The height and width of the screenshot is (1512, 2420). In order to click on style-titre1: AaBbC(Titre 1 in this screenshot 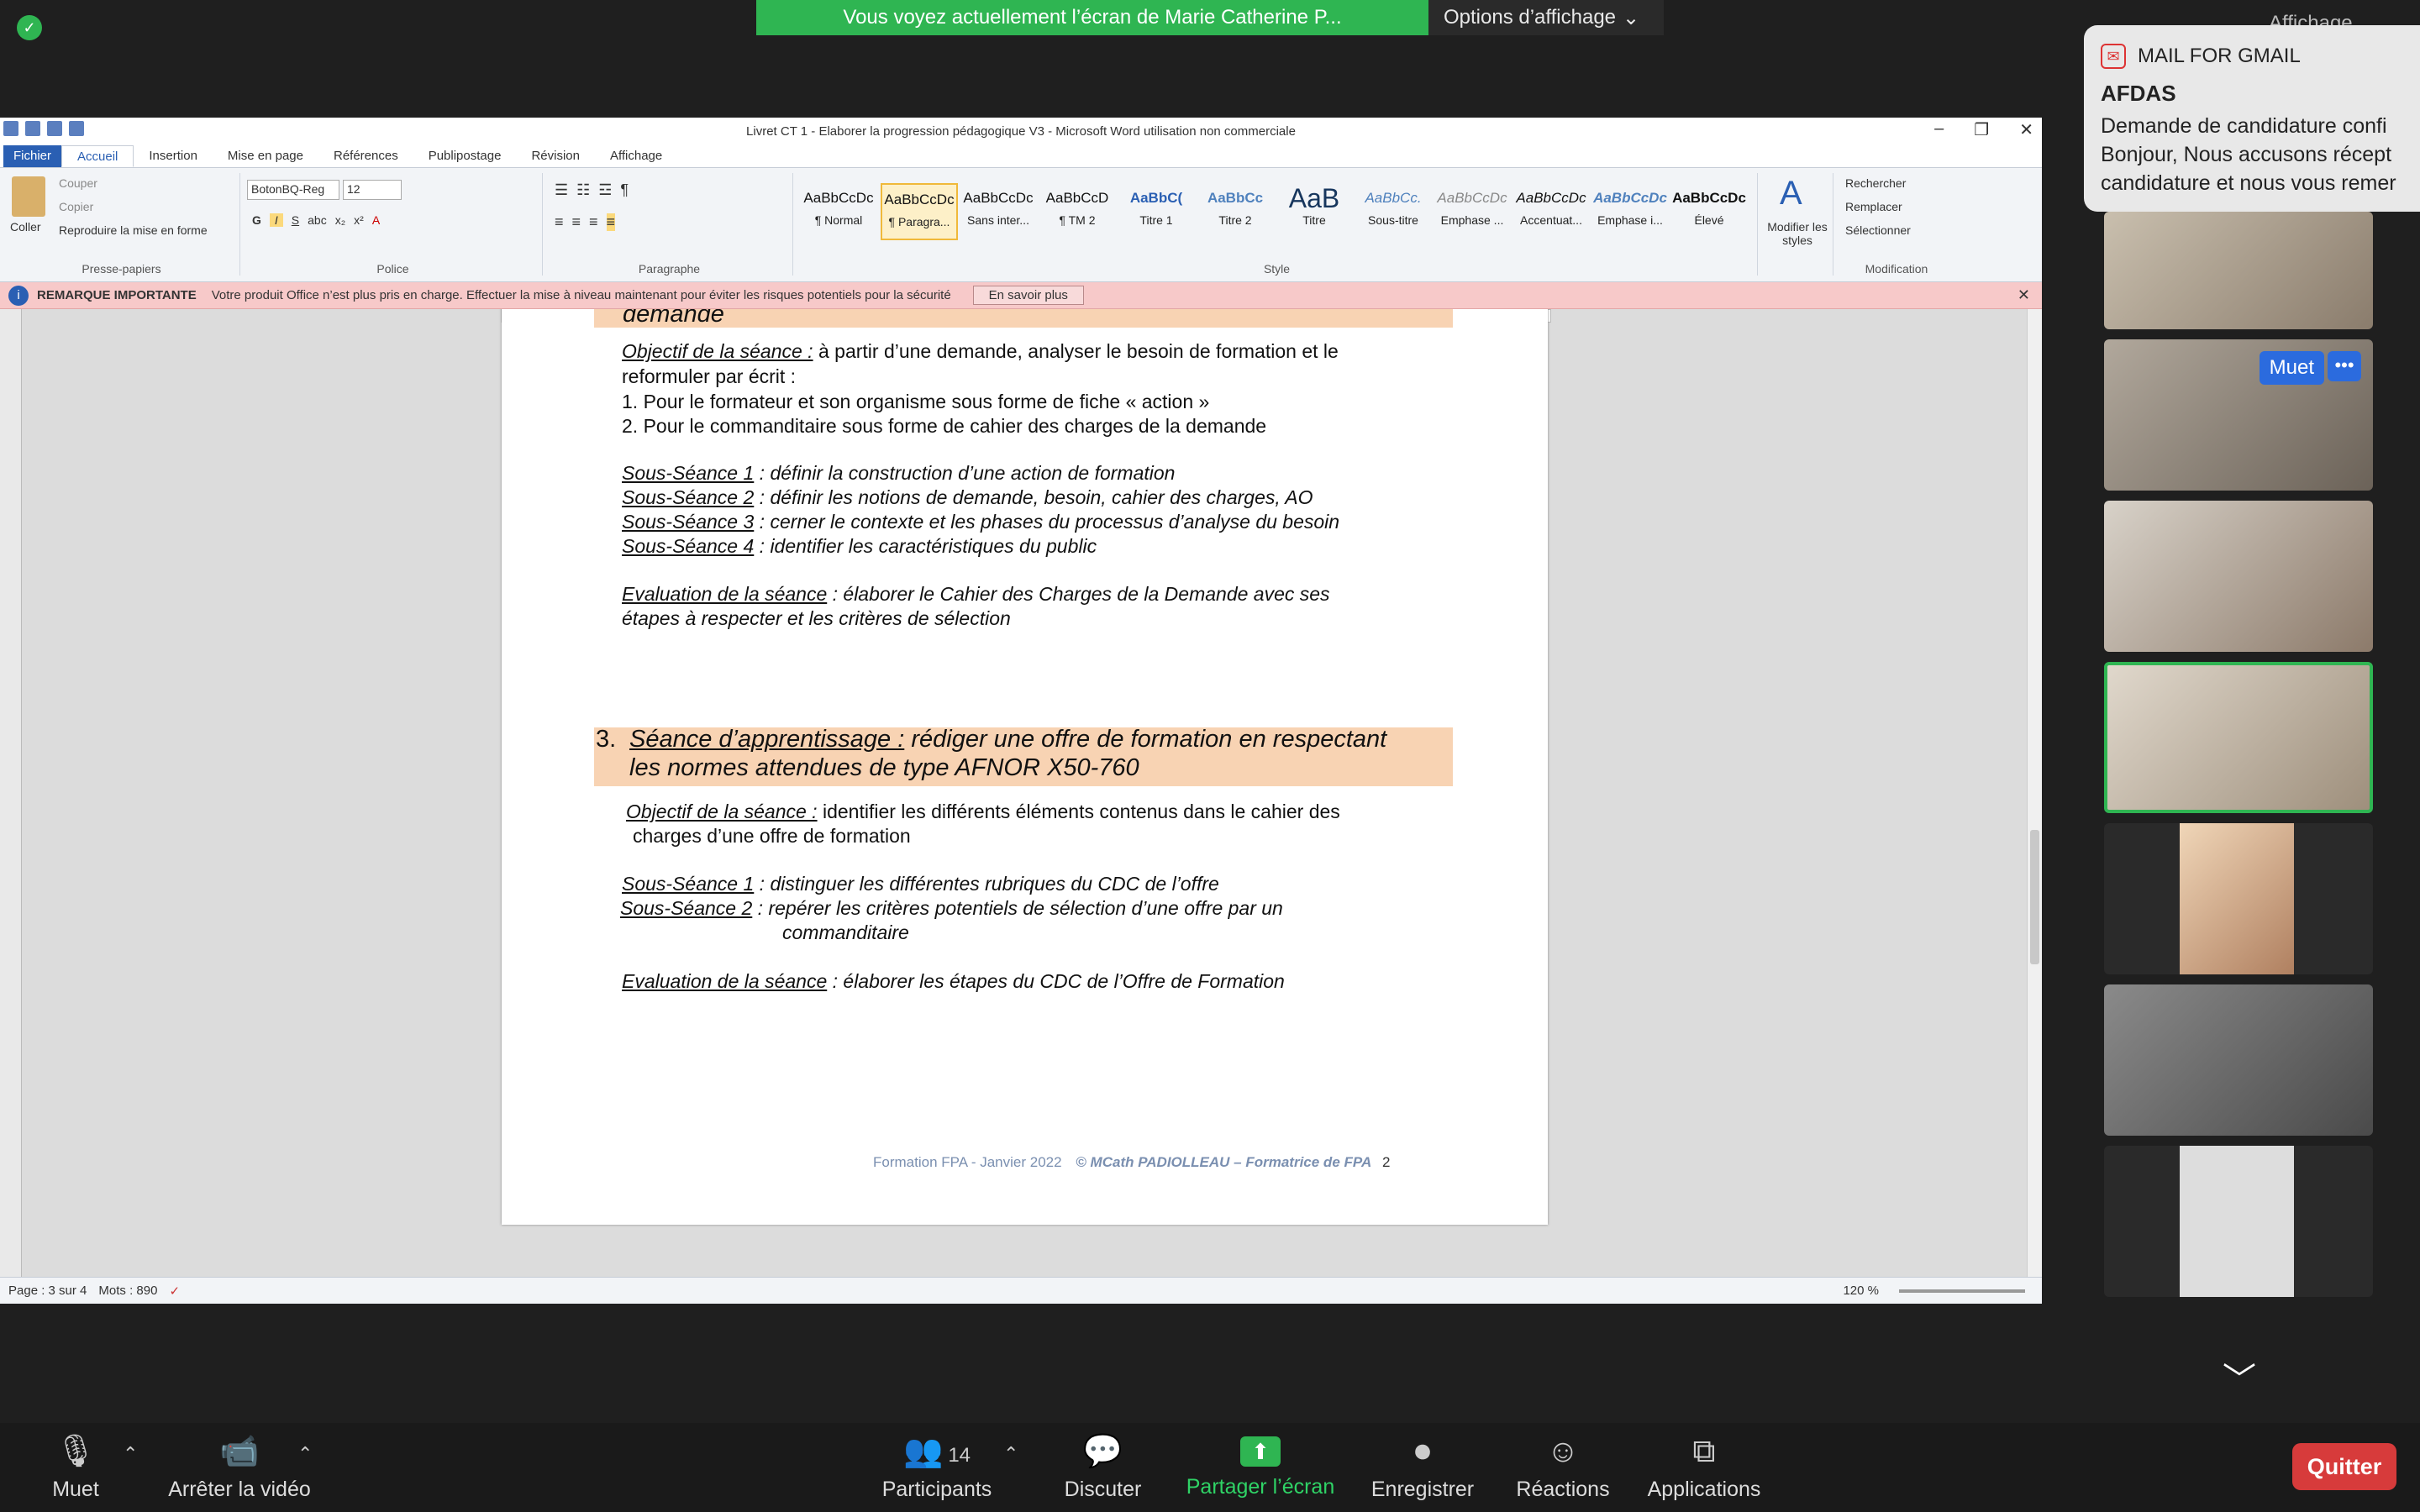, I will do `click(1156, 211)`.